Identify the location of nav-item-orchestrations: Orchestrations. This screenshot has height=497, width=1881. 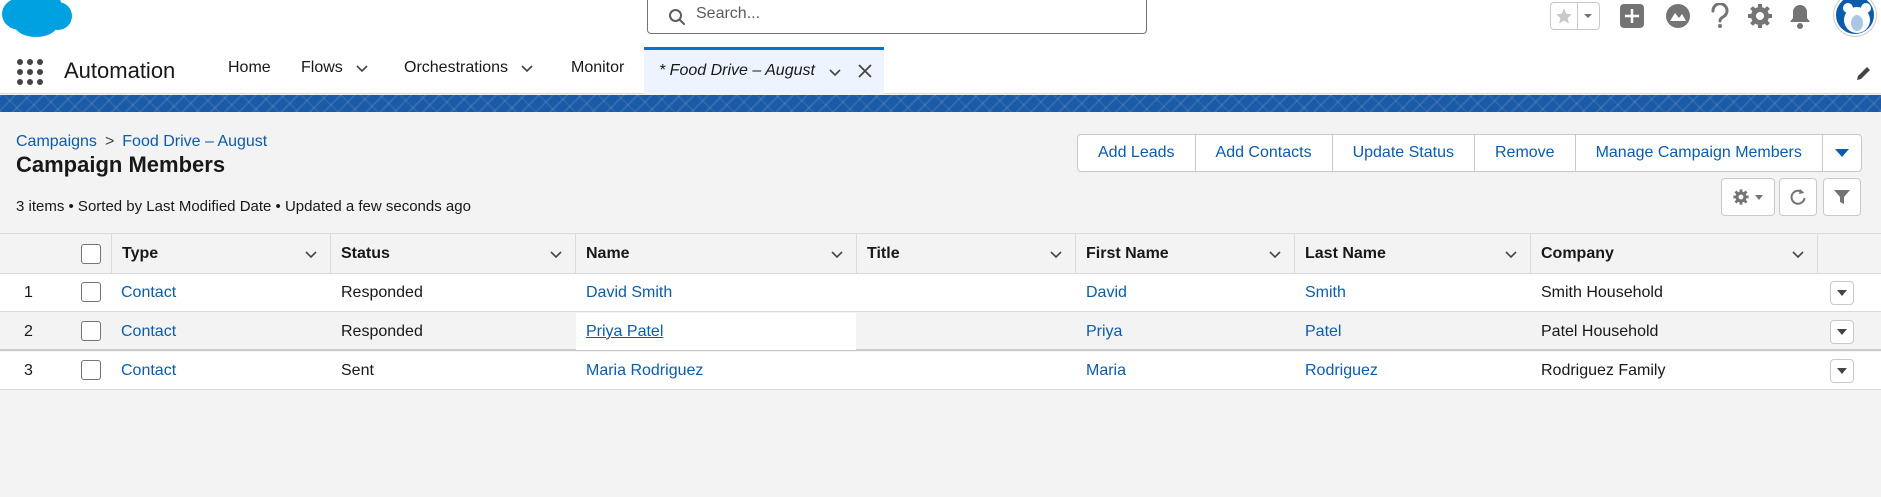
(469, 68).